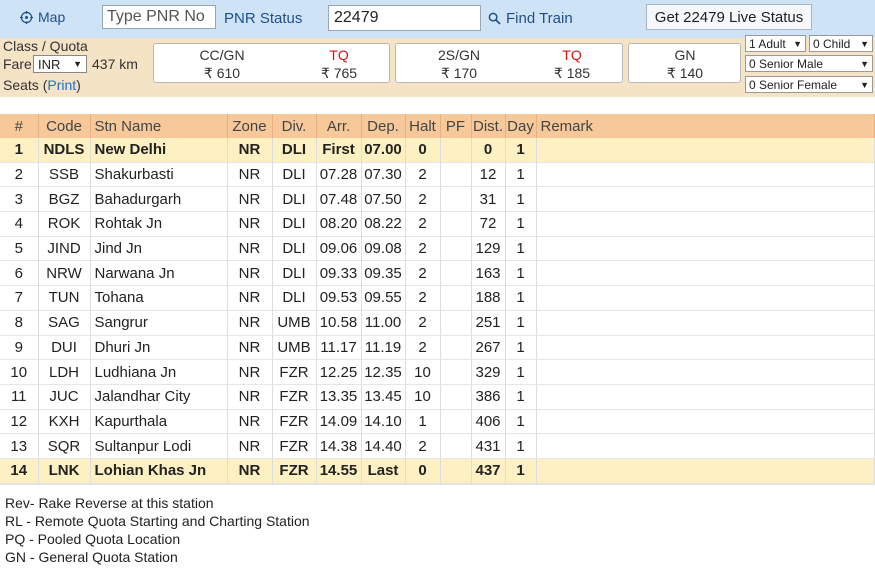  Describe the element at coordinates (222, 64) in the screenshot. I see `fare-class-cc-gn: CC/GN ₹ 610` at that location.